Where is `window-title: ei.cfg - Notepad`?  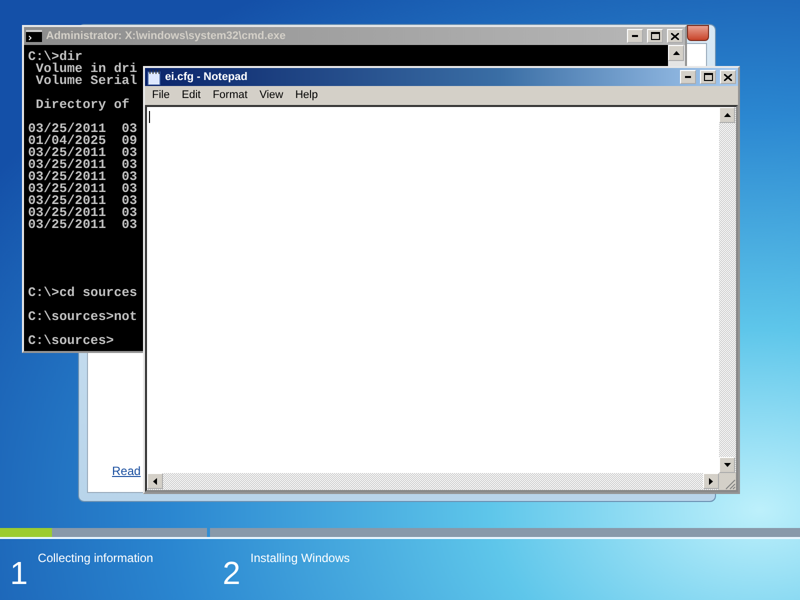
window-title: ei.cfg - Notepad is located at coordinates (207, 77).